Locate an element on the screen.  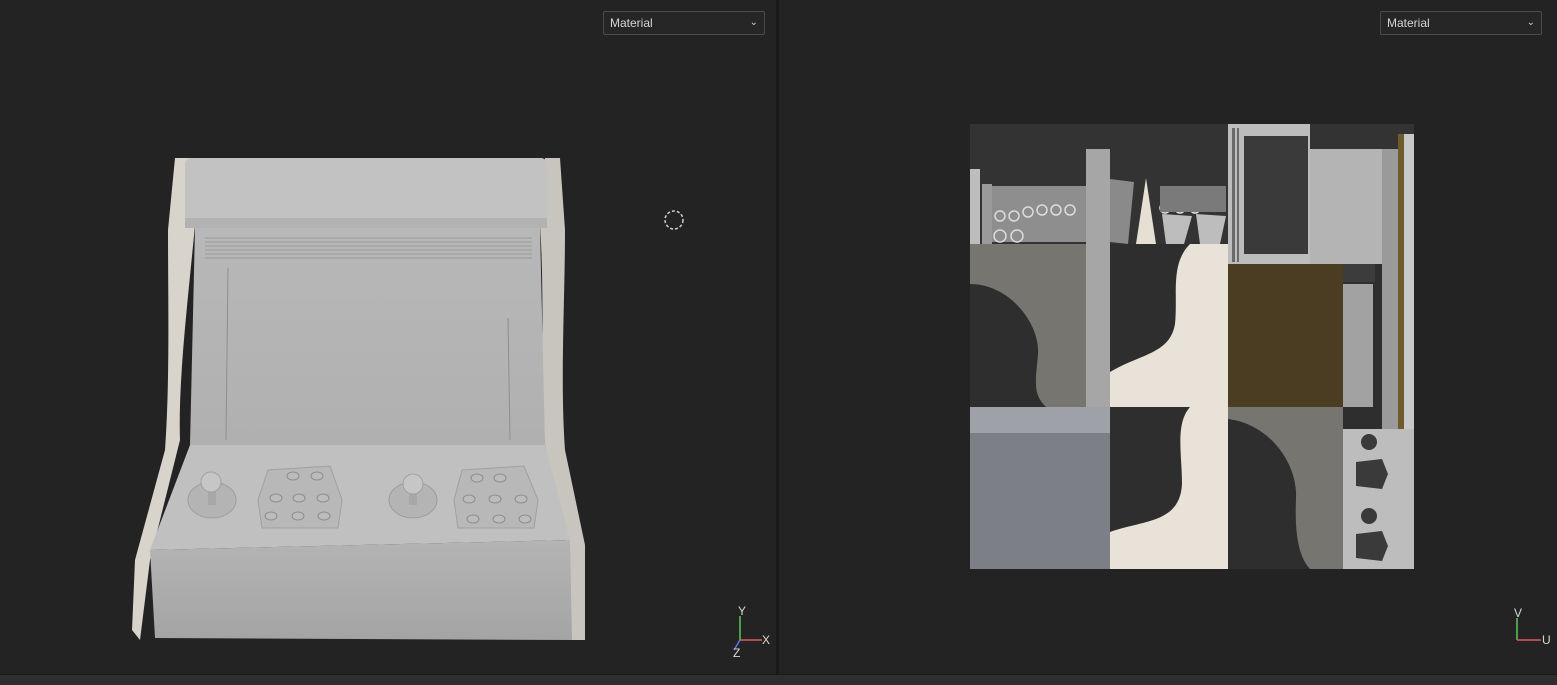
axis-x-label: X is located at coordinates (766, 640).